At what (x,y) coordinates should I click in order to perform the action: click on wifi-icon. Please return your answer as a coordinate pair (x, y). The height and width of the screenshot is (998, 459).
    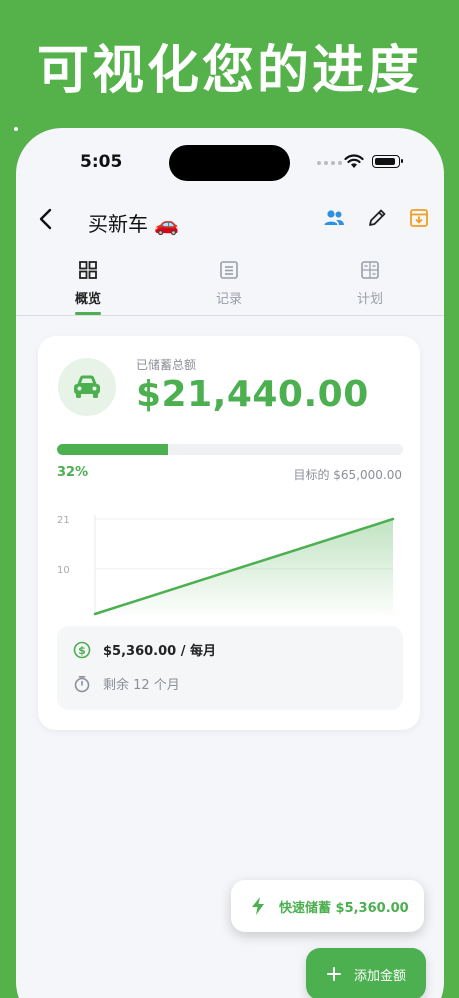
    Looking at the image, I should click on (354, 161).